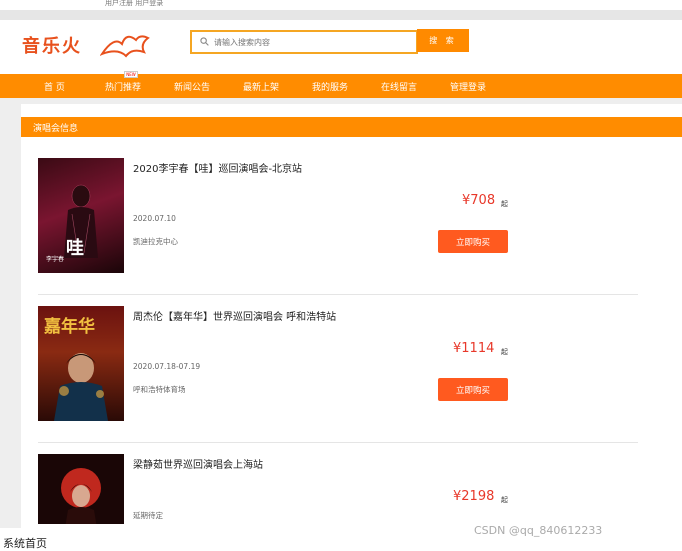 The height and width of the screenshot is (551, 682). What do you see at coordinates (330, 86) in the screenshot?
I see `nav-item-services: 我的服务` at bounding box center [330, 86].